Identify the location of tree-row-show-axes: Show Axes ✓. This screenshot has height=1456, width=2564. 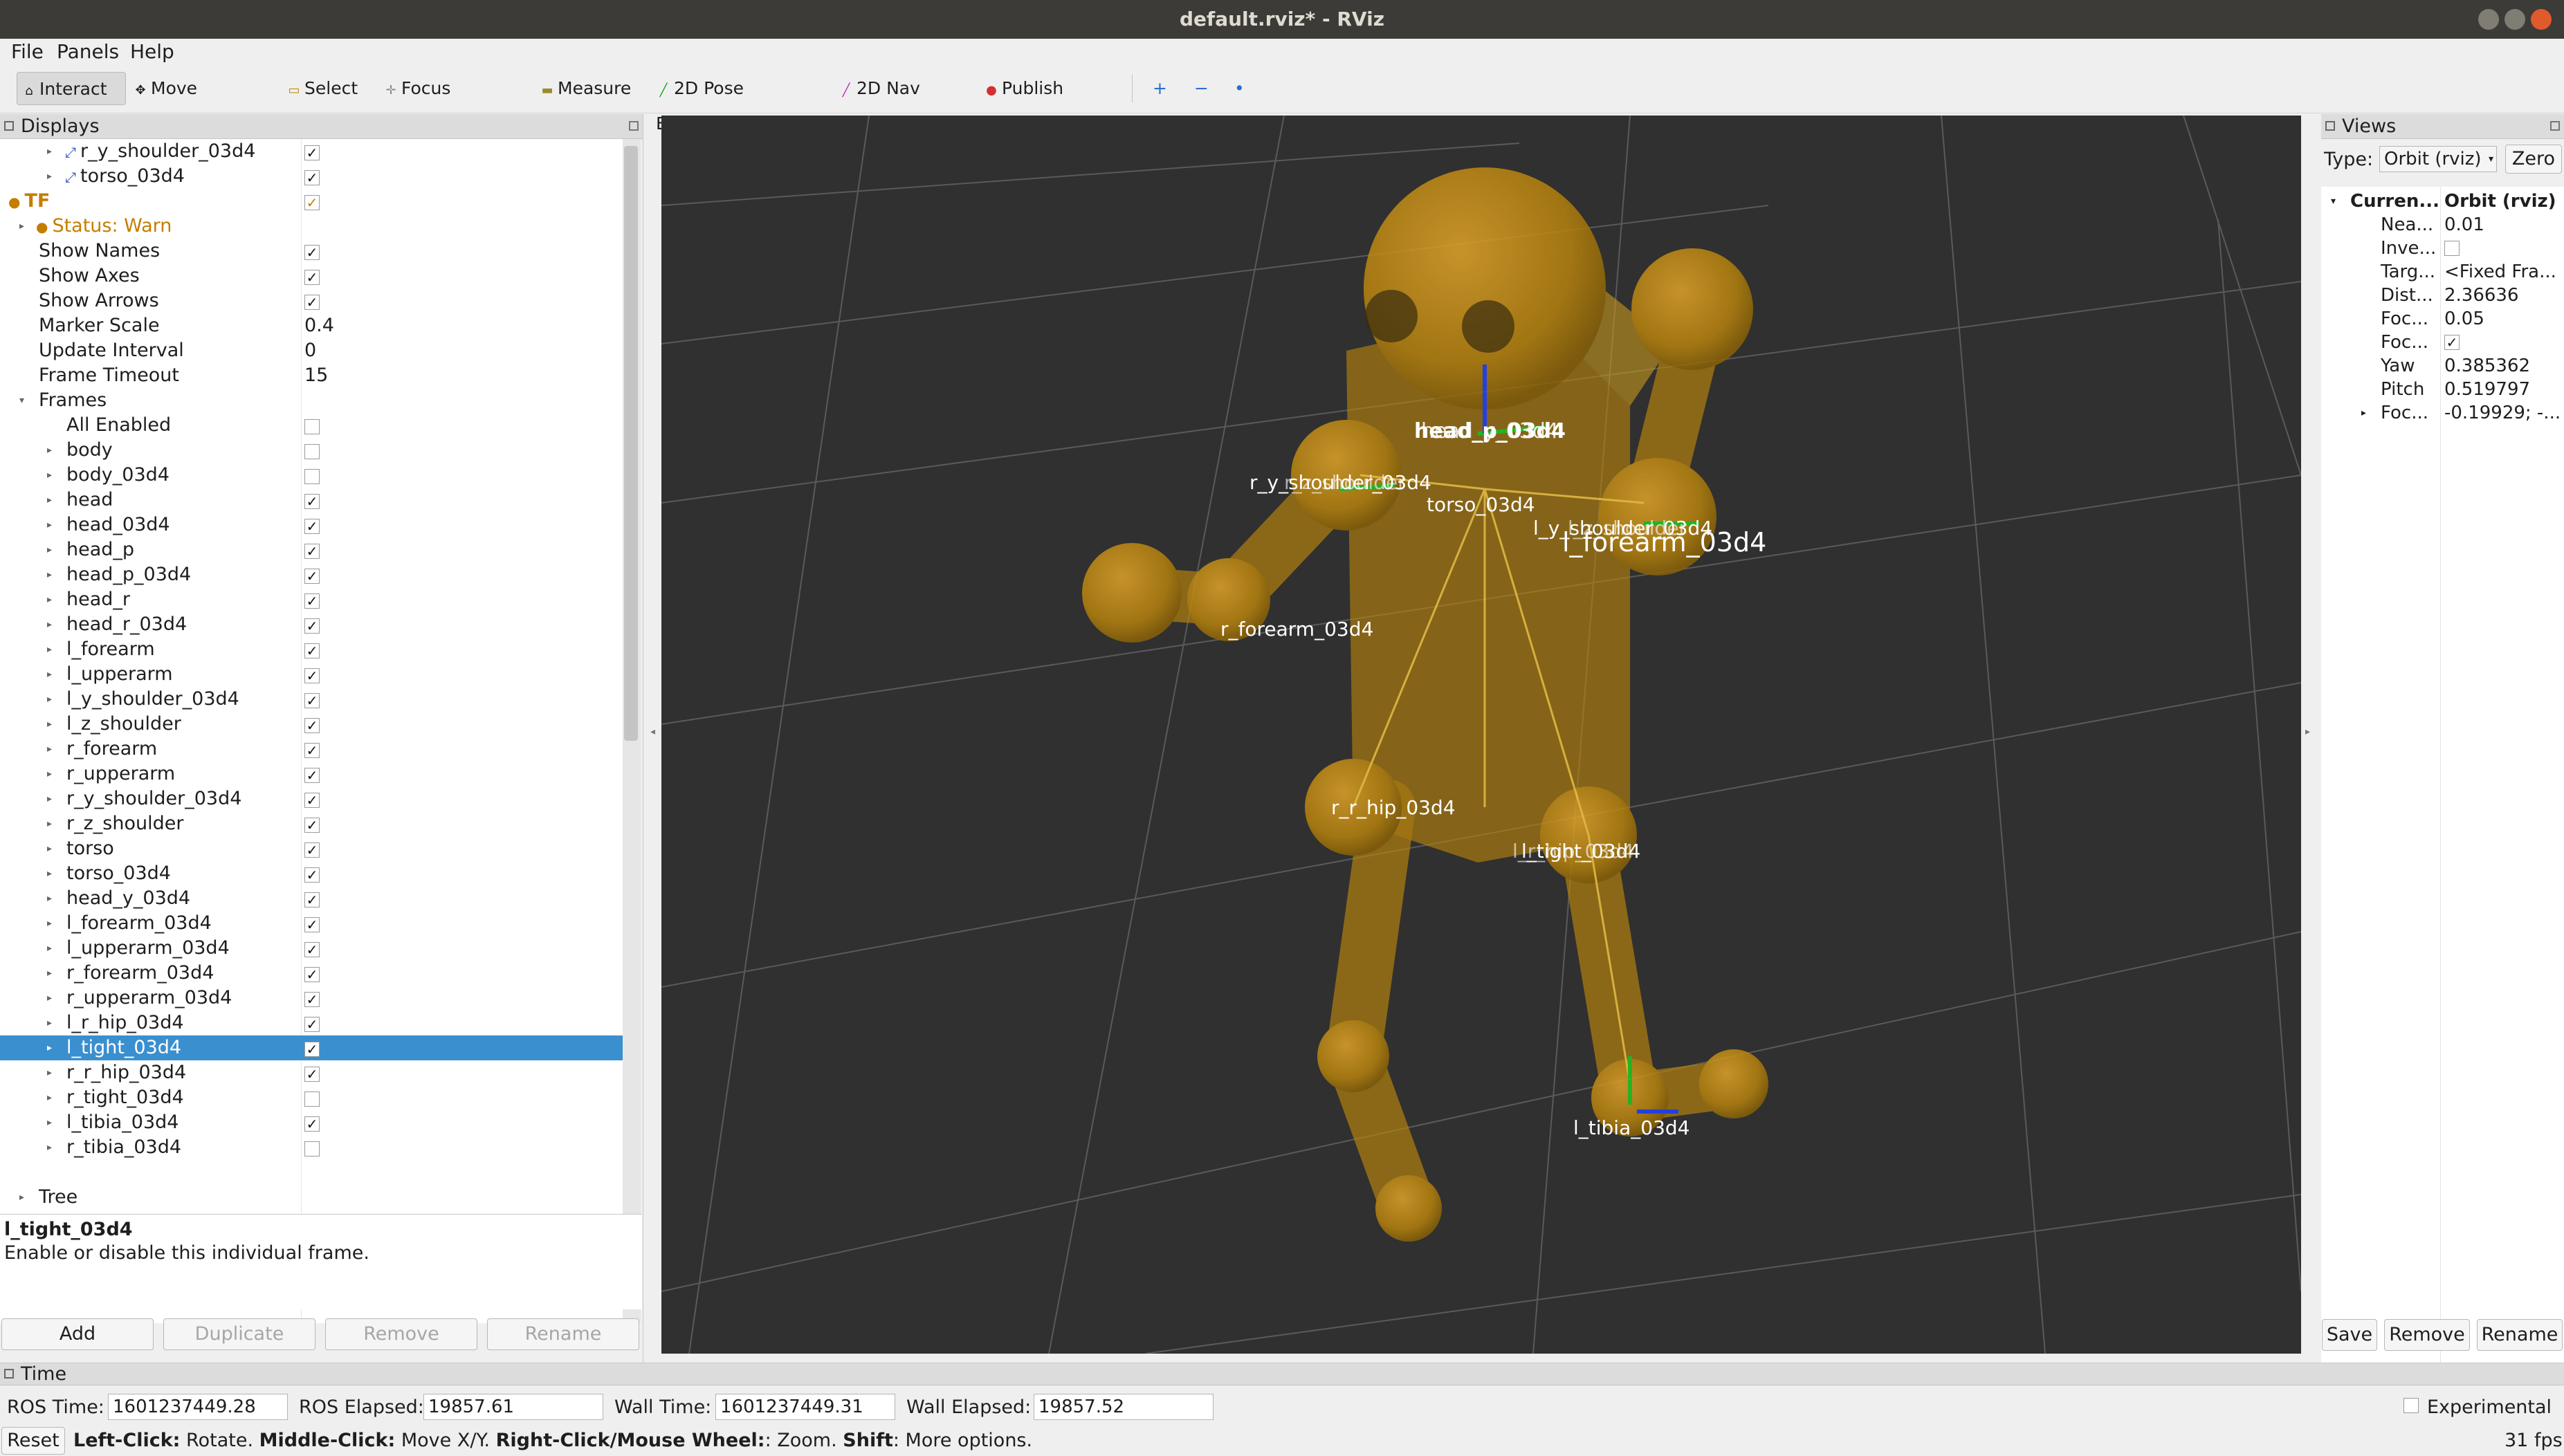
(312, 276).